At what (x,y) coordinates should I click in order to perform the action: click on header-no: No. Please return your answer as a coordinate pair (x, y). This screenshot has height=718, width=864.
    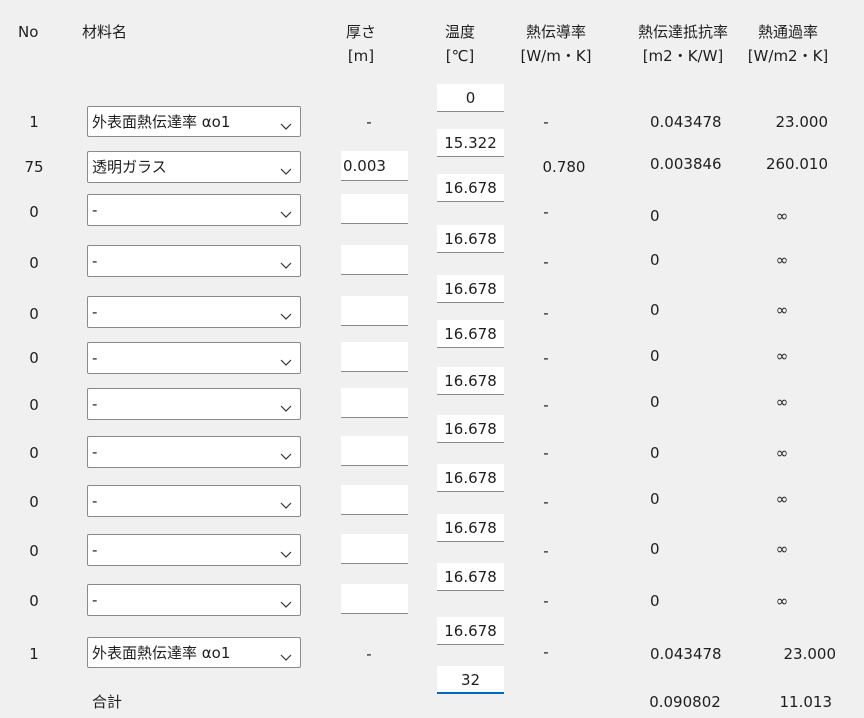
    Looking at the image, I should click on (28, 32).